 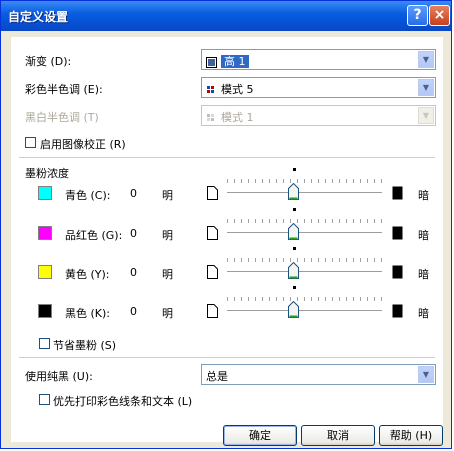 I want to click on gradient-select: 高 1 ▼, so click(x=318, y=59).